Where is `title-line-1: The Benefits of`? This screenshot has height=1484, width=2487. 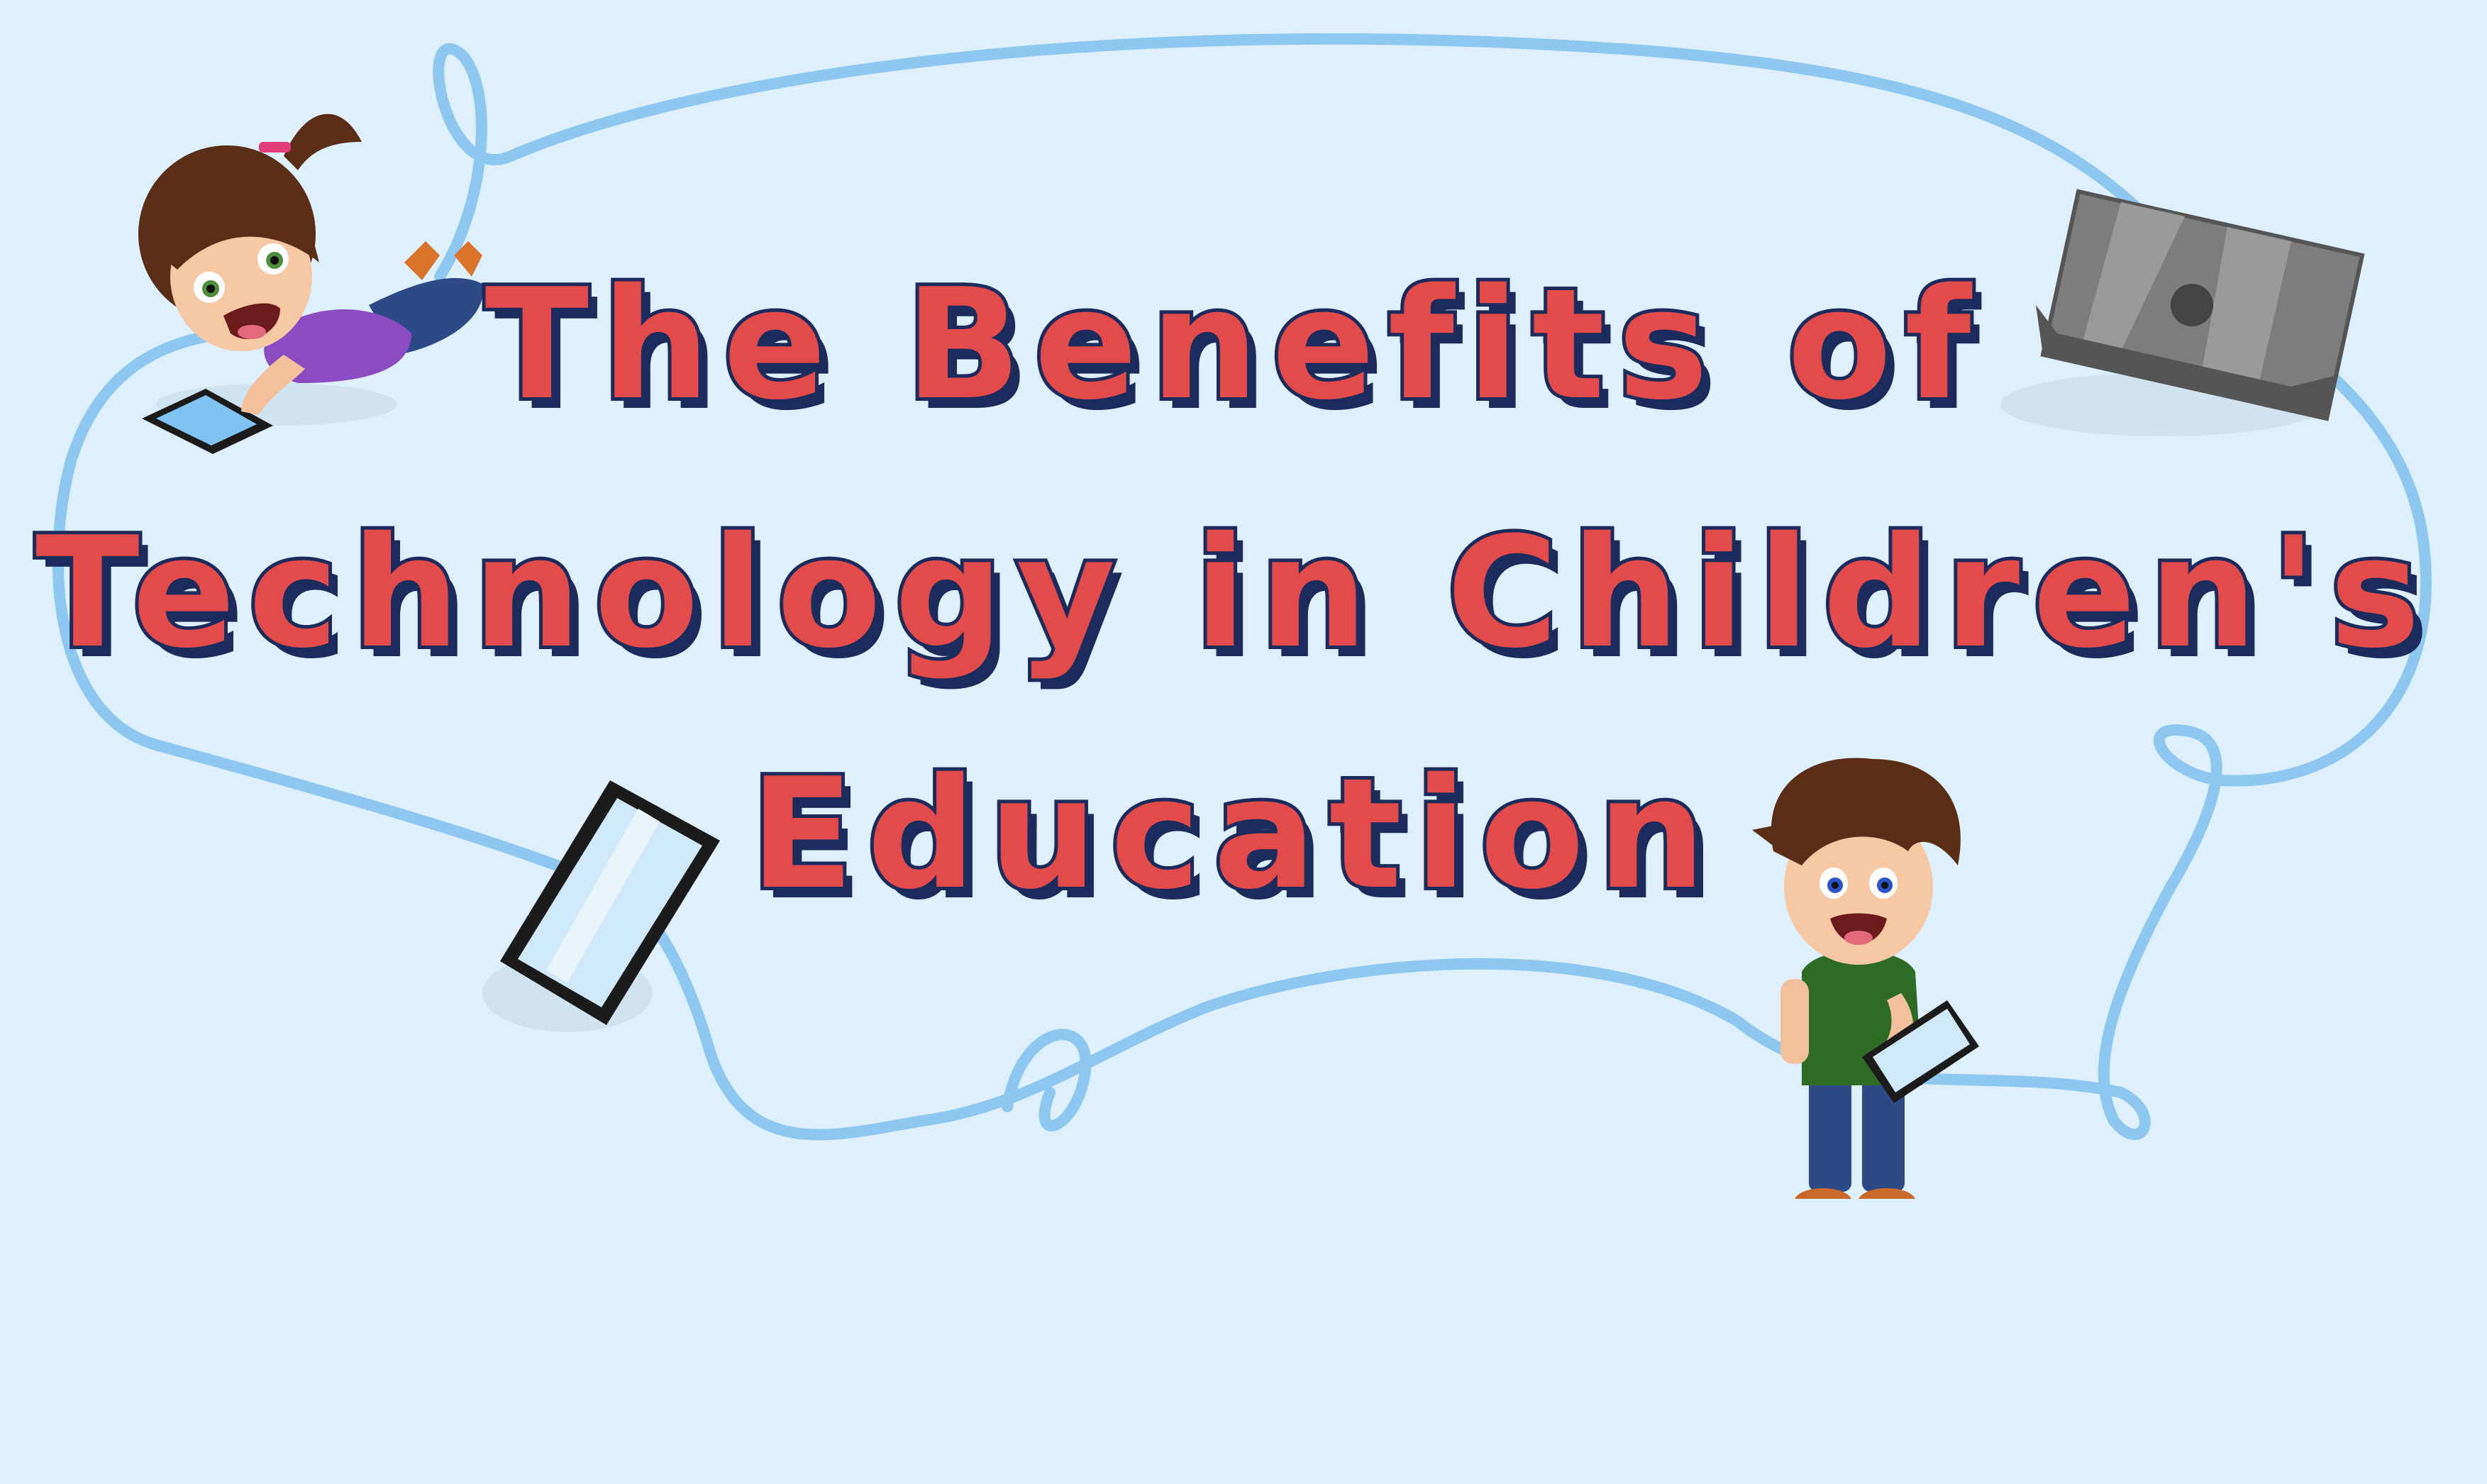
title-line-1: The Benefits of is located at coordinates (1233, 344).